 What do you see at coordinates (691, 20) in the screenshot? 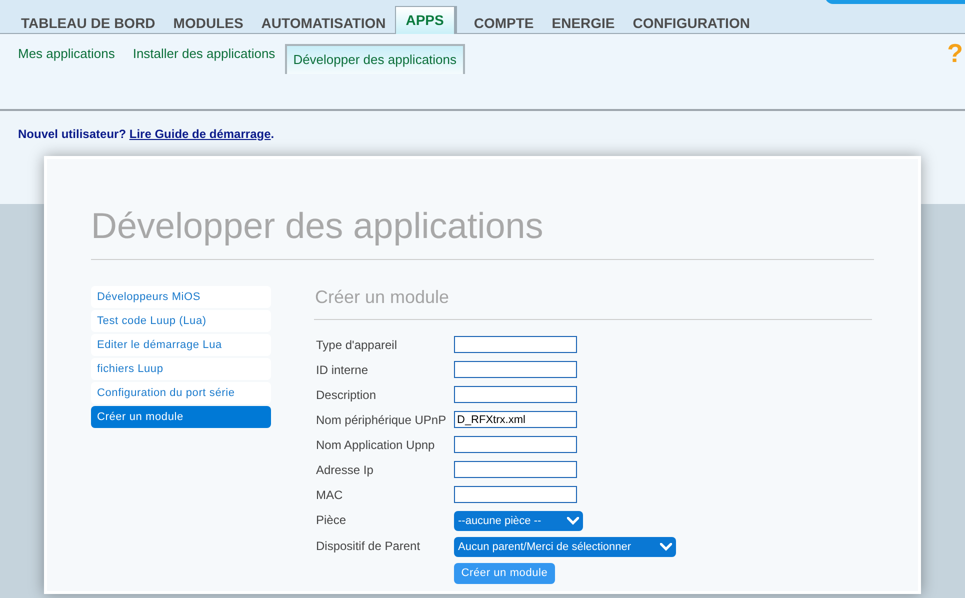
I see `nav-tab: CONFIGURATION` at bounding box center [691, 20].